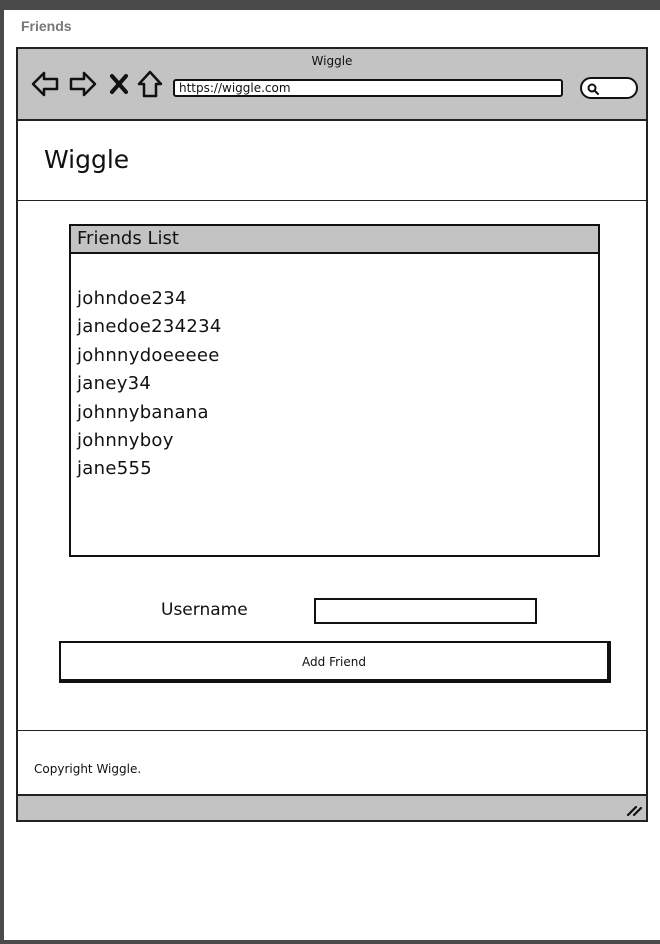 The height and width of the screenshot is (944, 660). Describe the element at coordinates (337, 356) in the screenshot. I see `friend-item: johnnydoeeeee` at that location.